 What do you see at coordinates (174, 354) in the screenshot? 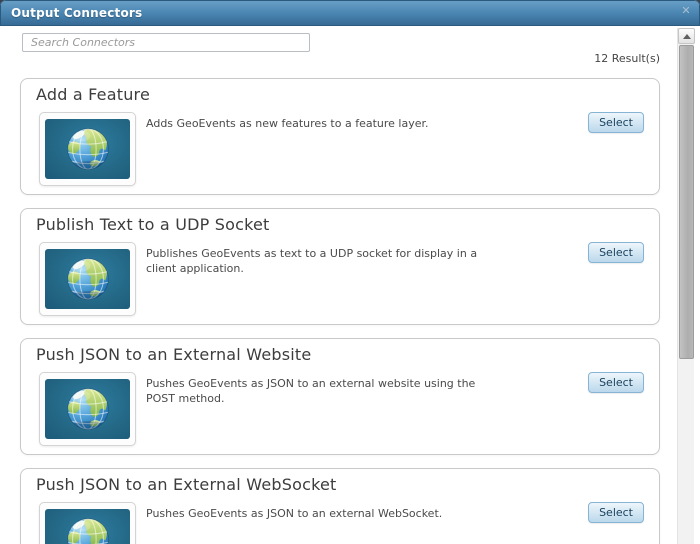
I see `connector-title: Push JSON to an External Website` at bounding box center [174, 354].